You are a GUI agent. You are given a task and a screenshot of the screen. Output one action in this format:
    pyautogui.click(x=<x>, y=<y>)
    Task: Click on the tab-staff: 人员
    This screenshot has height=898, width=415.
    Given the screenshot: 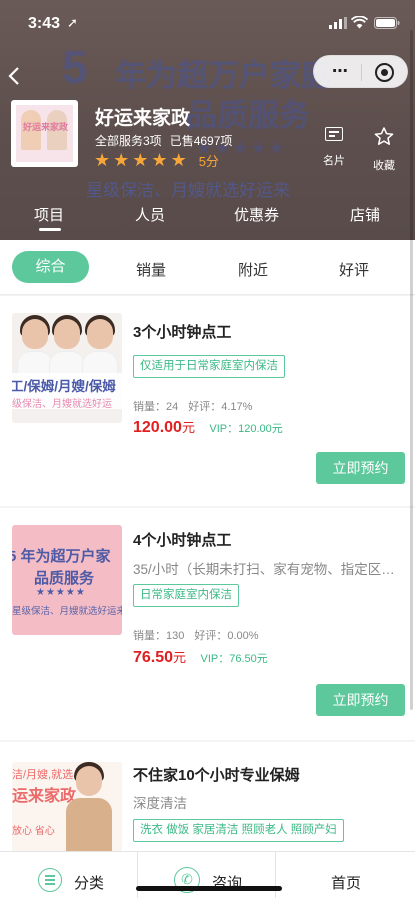 What is the action you would take?
    pyautogui.click(x=150, y=214)
    